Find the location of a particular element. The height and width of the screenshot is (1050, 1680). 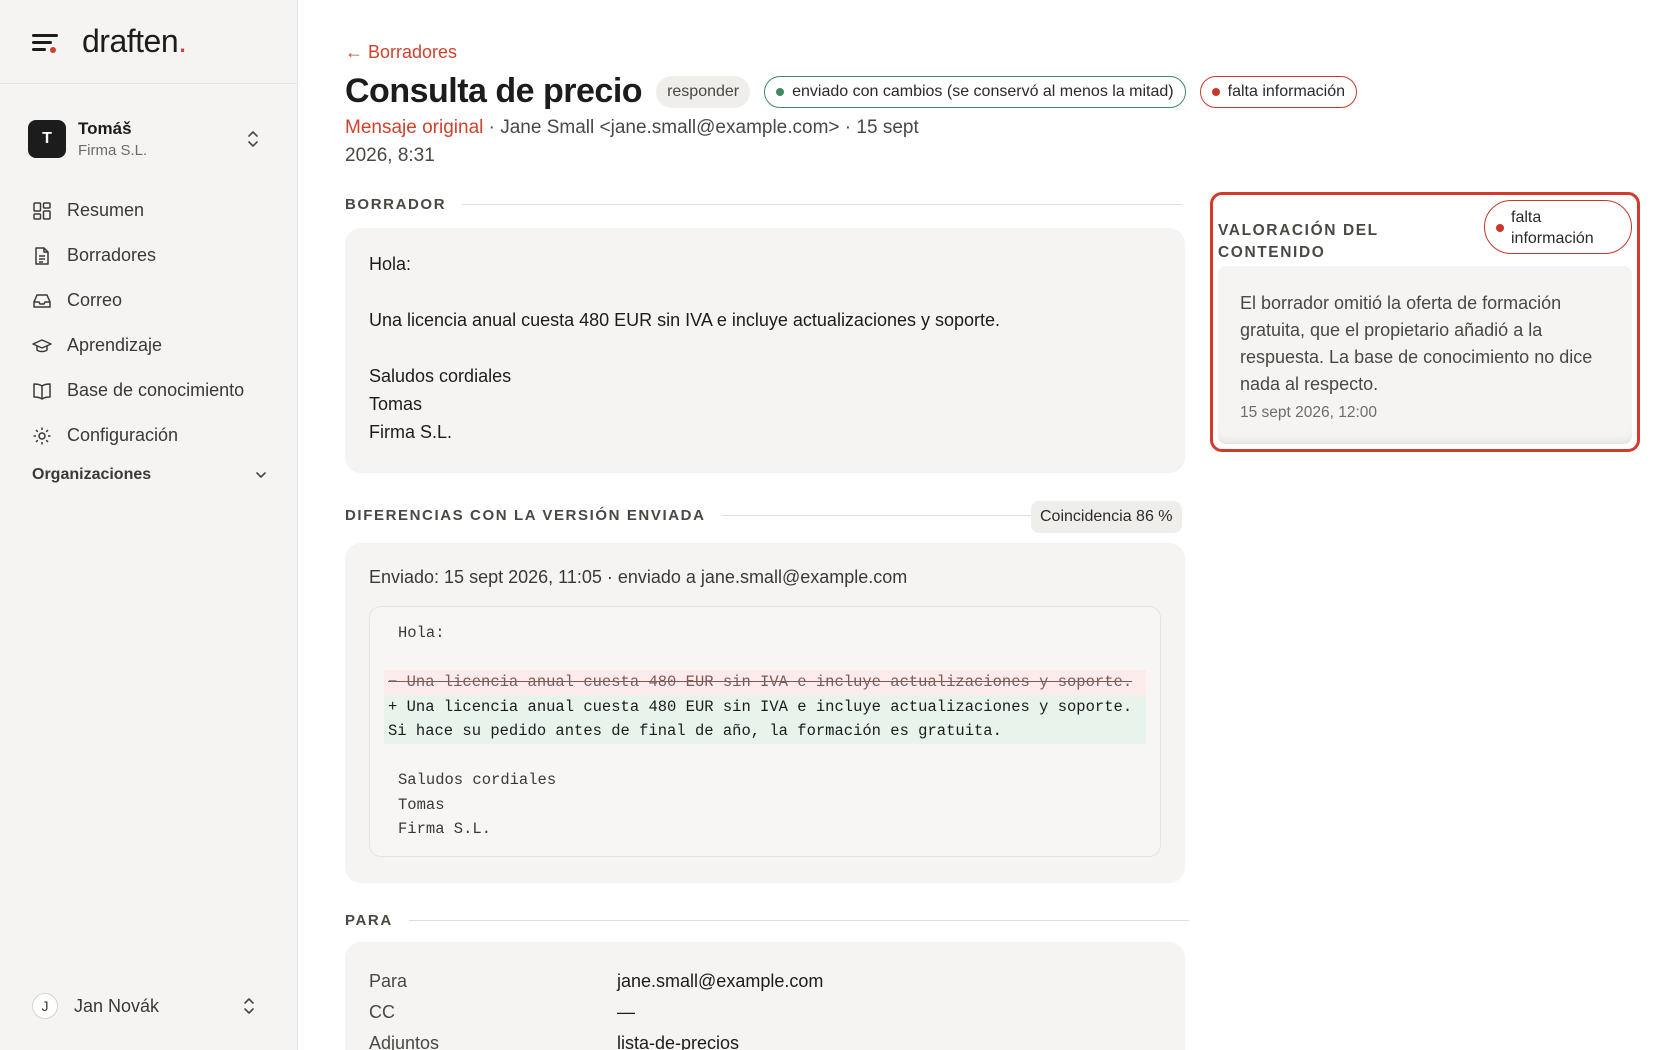

assessment-timestamp: 15 sept 2026, 12:00 is located at coordinates (1309, 412).